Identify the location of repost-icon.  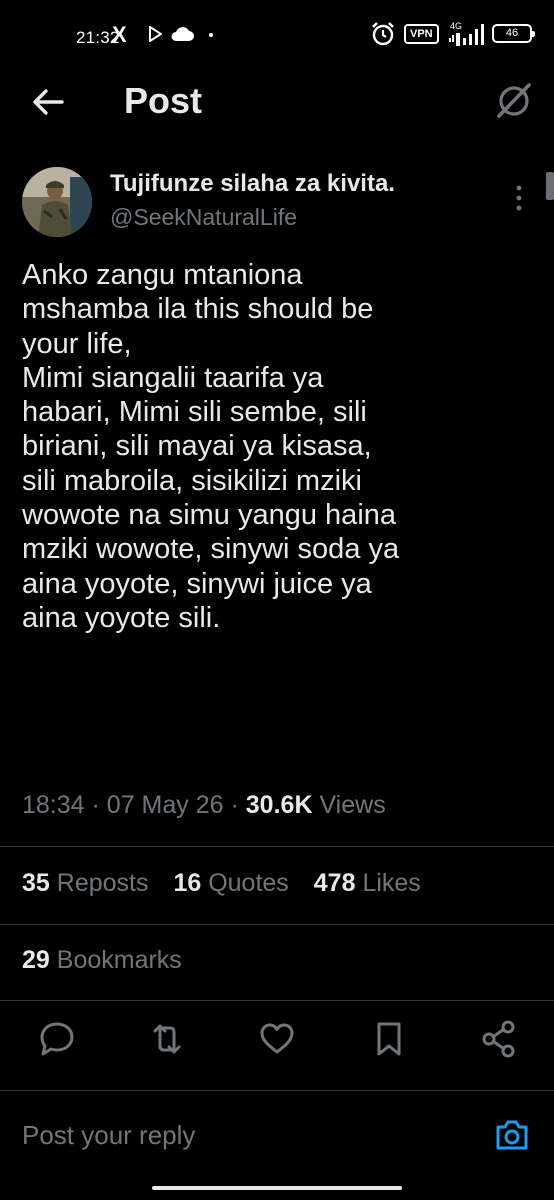
(167, 1039).